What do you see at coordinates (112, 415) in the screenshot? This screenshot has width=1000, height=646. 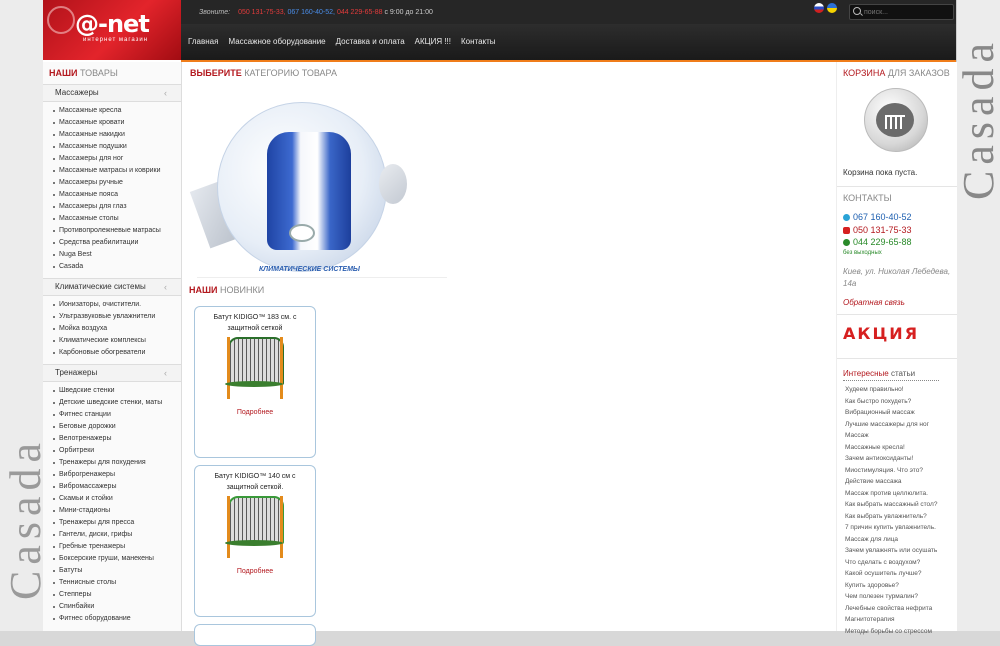 I see `category-item: Фитнес станции` at bounding box center [112, 415].